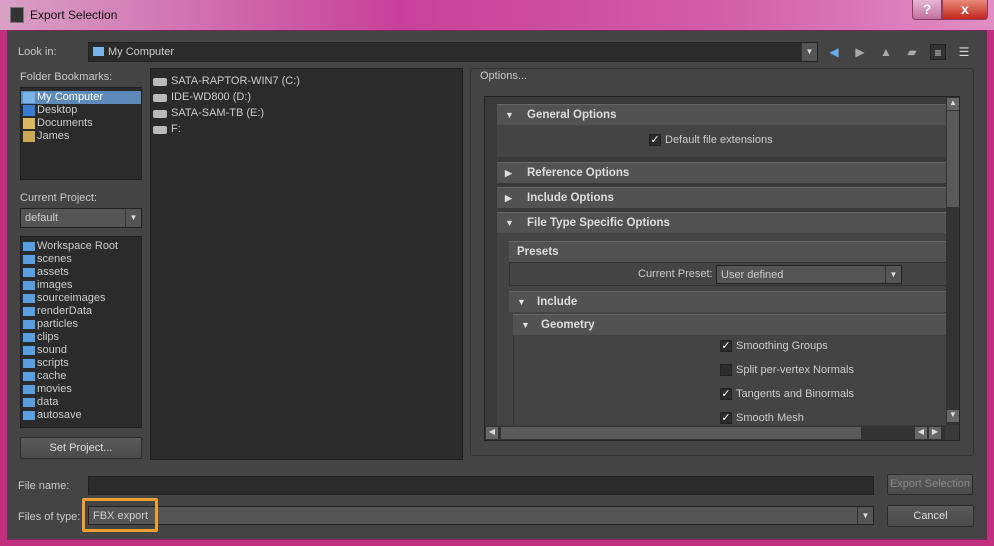  I want to click on vertical-scrollbar: ▲ ▼, so click(952, 261).